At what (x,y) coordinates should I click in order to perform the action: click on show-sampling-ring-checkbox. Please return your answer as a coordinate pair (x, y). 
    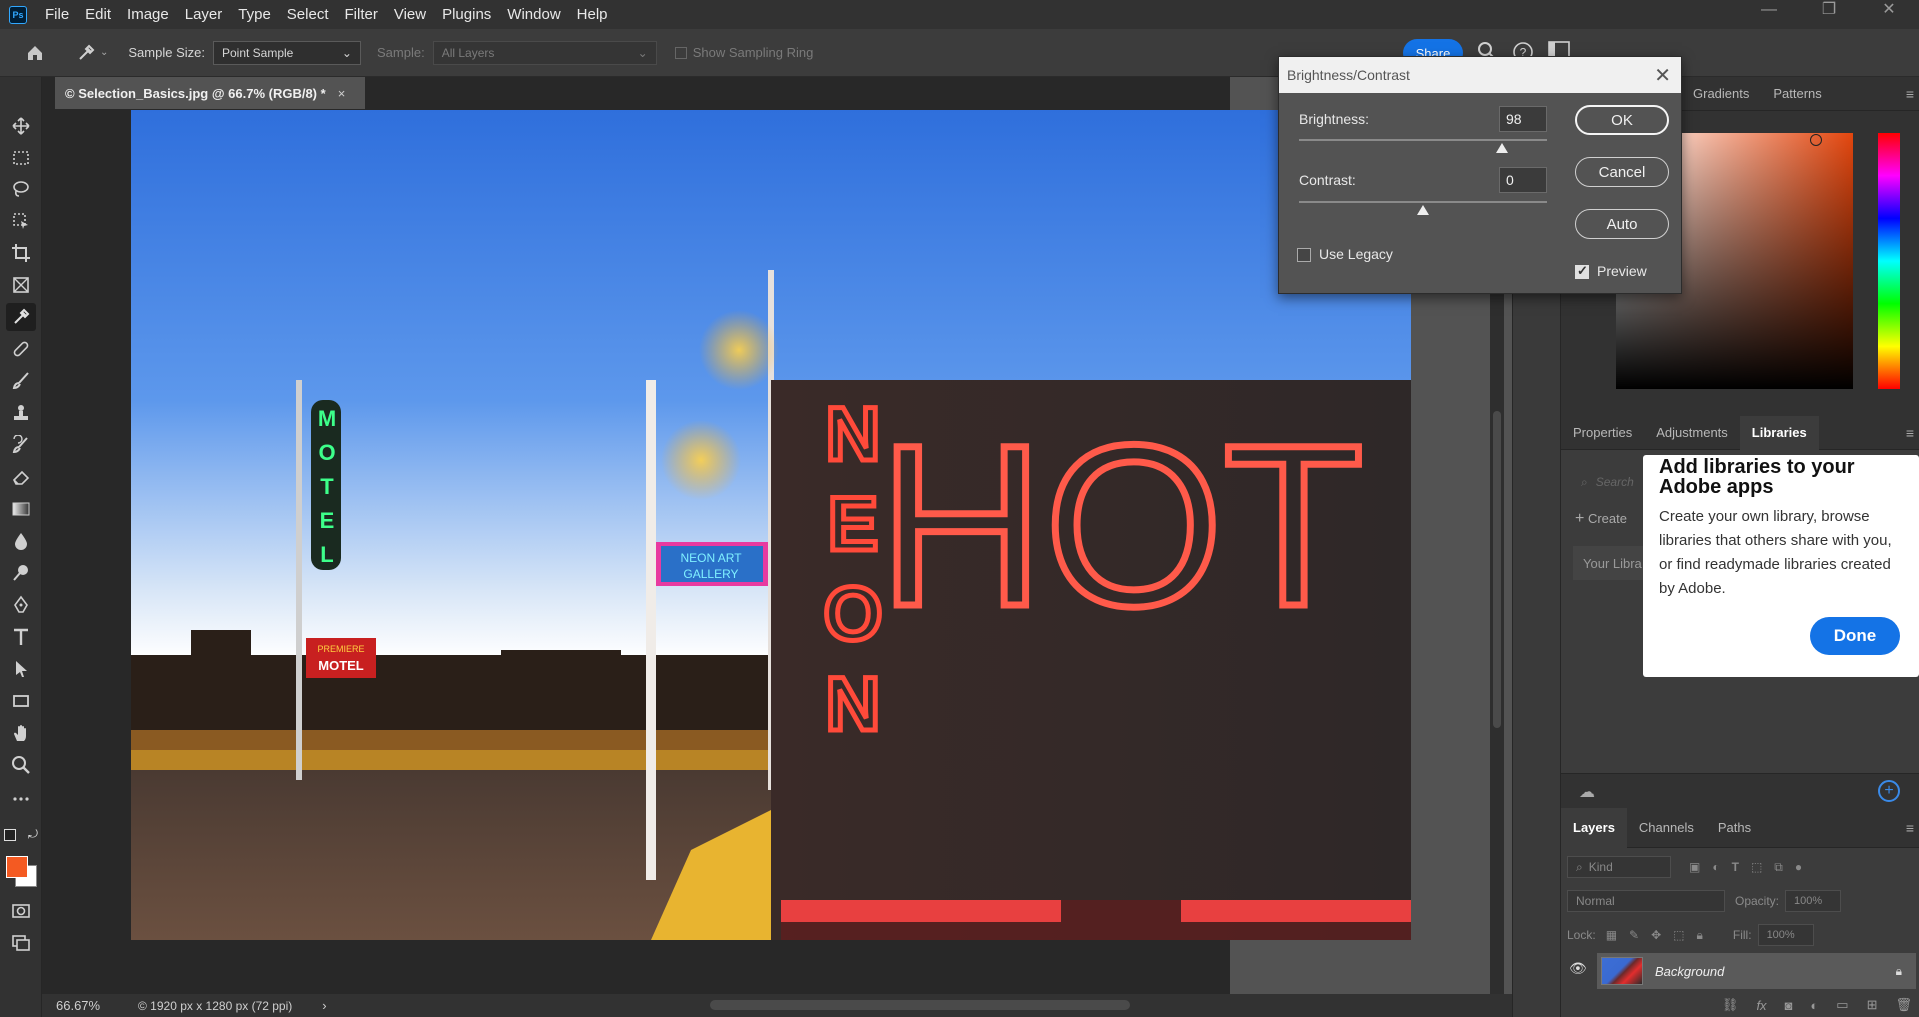
    Looking at the image, I should click on (680, 52).